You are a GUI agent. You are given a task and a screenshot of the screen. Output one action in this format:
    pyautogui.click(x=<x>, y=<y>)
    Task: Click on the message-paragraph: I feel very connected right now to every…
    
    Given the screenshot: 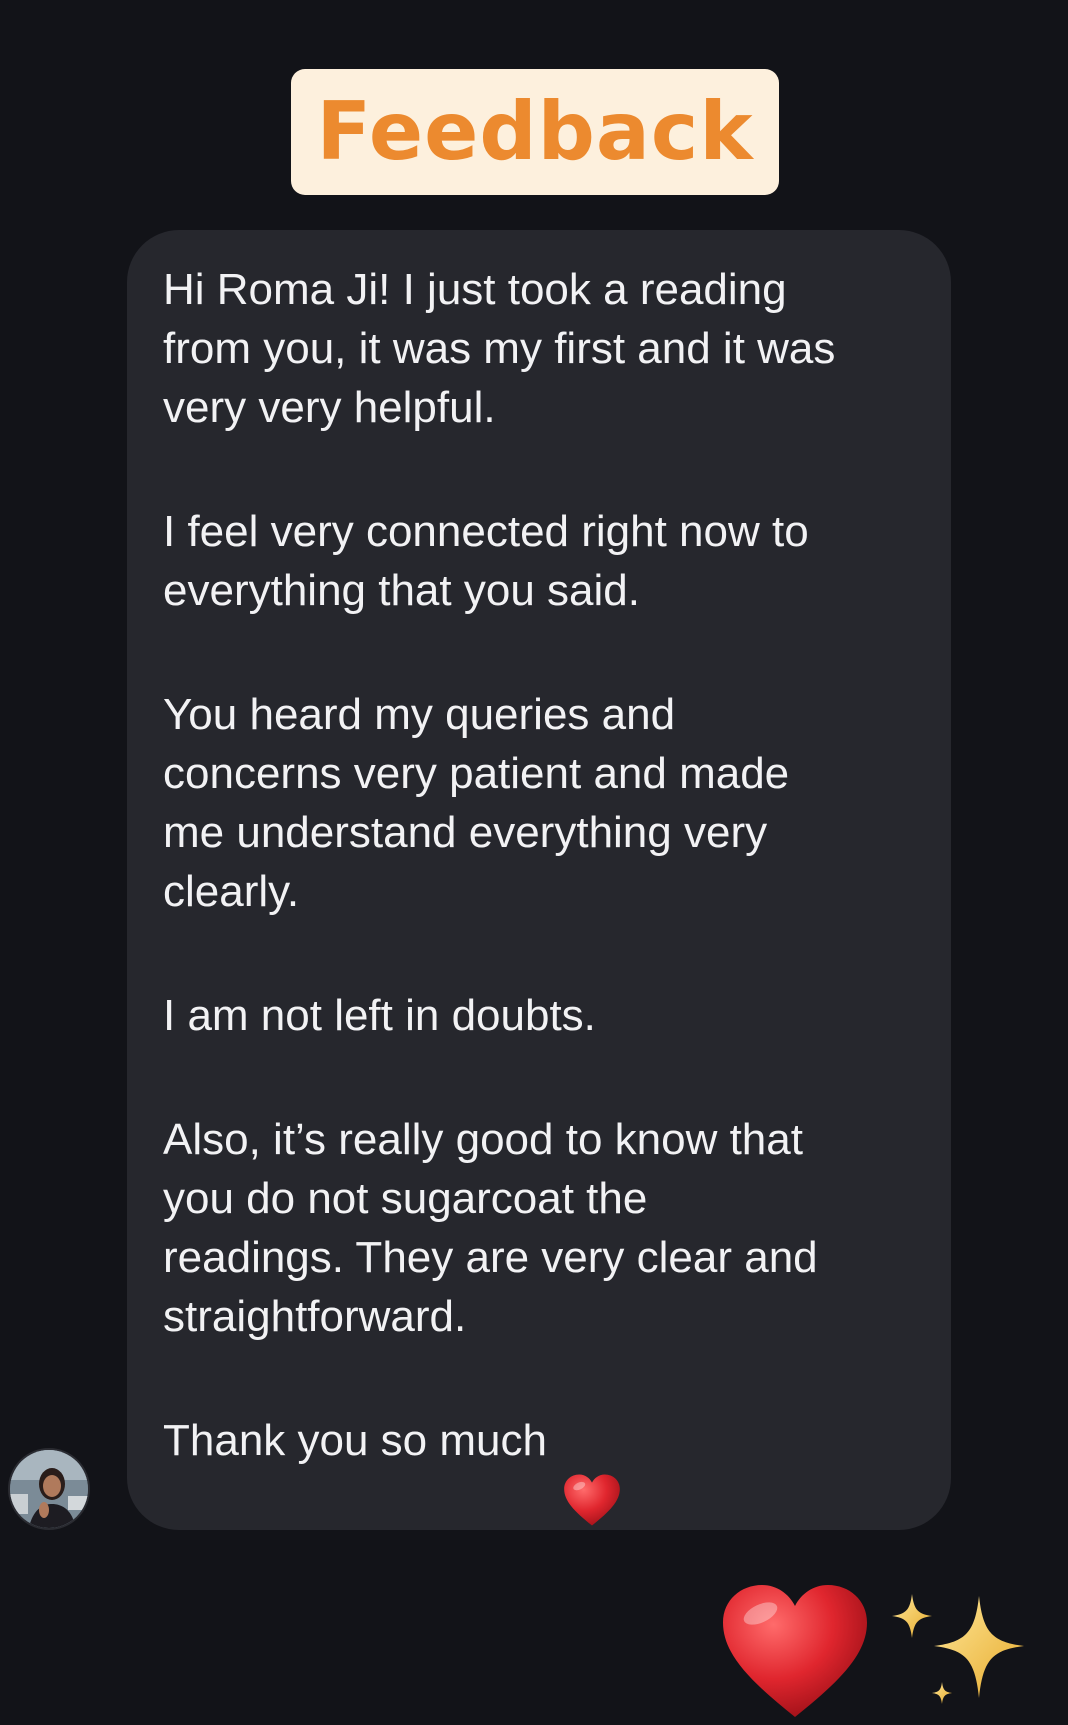 What is the action you would take?
    pyautogui.click(x=486, y=561)
    